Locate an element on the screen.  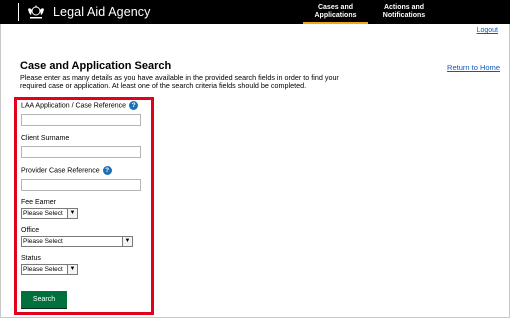
laa-reference-label: LAA Application / Case Reference? is located at coordinates (80, 105).